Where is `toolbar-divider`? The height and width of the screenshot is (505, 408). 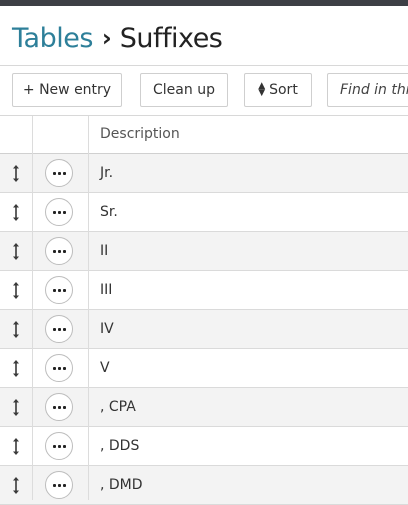
toolbar-divider is located at coordinates (204, 65).